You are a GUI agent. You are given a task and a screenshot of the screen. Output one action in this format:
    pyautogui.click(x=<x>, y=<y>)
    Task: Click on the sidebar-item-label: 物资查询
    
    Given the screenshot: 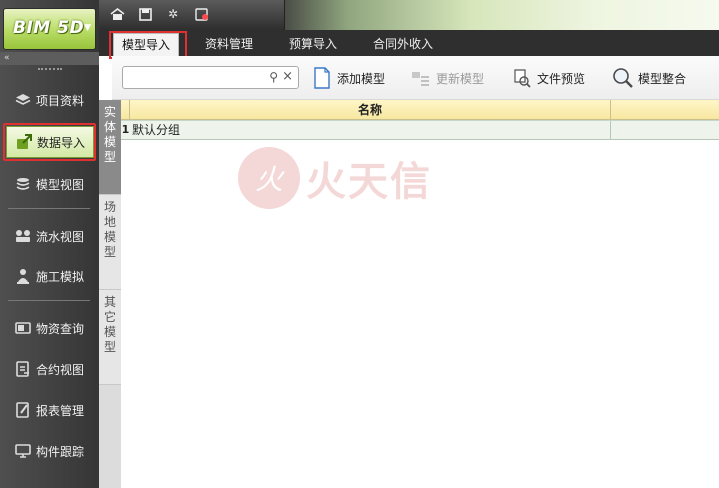 What is the action you would take?
    pyautogui.click(x=60, y=328)
    